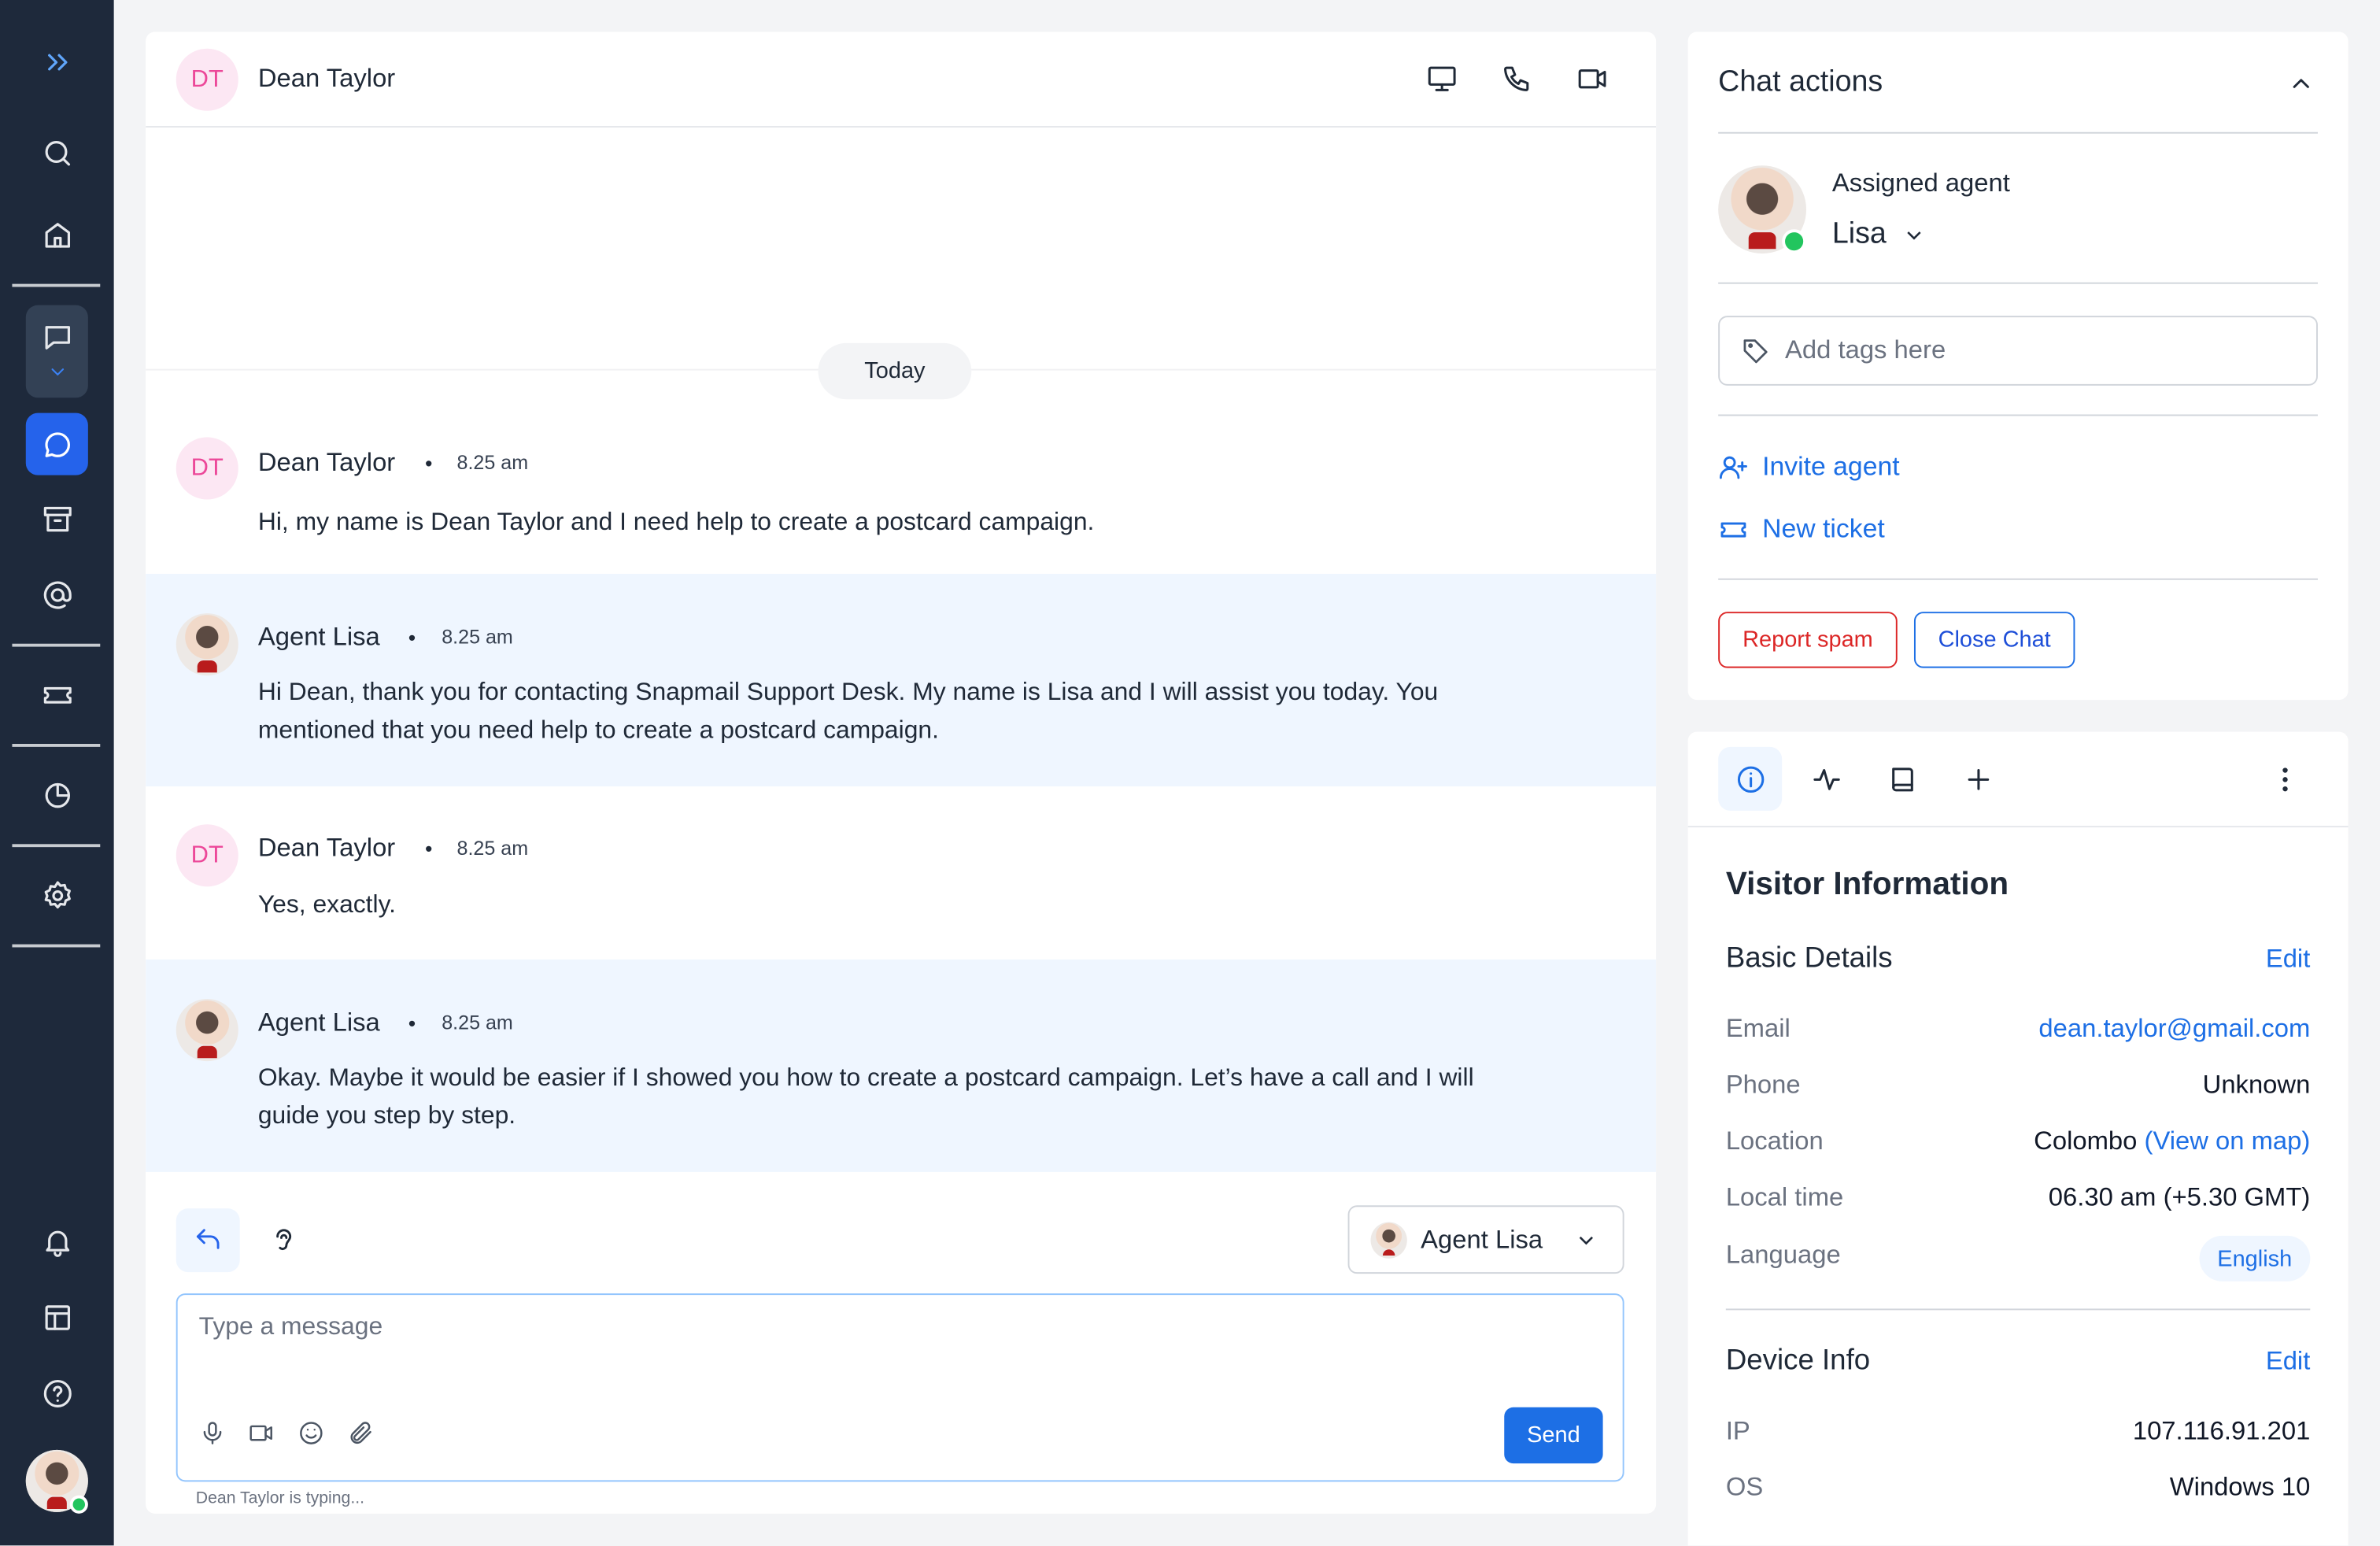 This screenshot has height=1546, width=2380. I want to click on language-label: Language, so click(1783, 1255).